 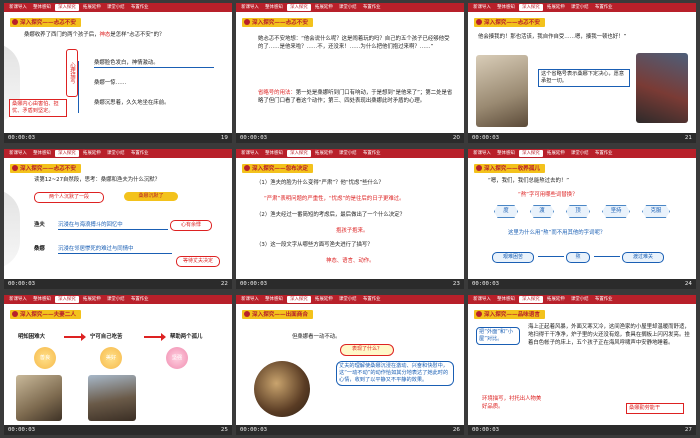 What do you see at coordinates (352, 231) in the screenshot?
I see `answer-text: 抱孩子抱来。` at bounding box center [352, 231].